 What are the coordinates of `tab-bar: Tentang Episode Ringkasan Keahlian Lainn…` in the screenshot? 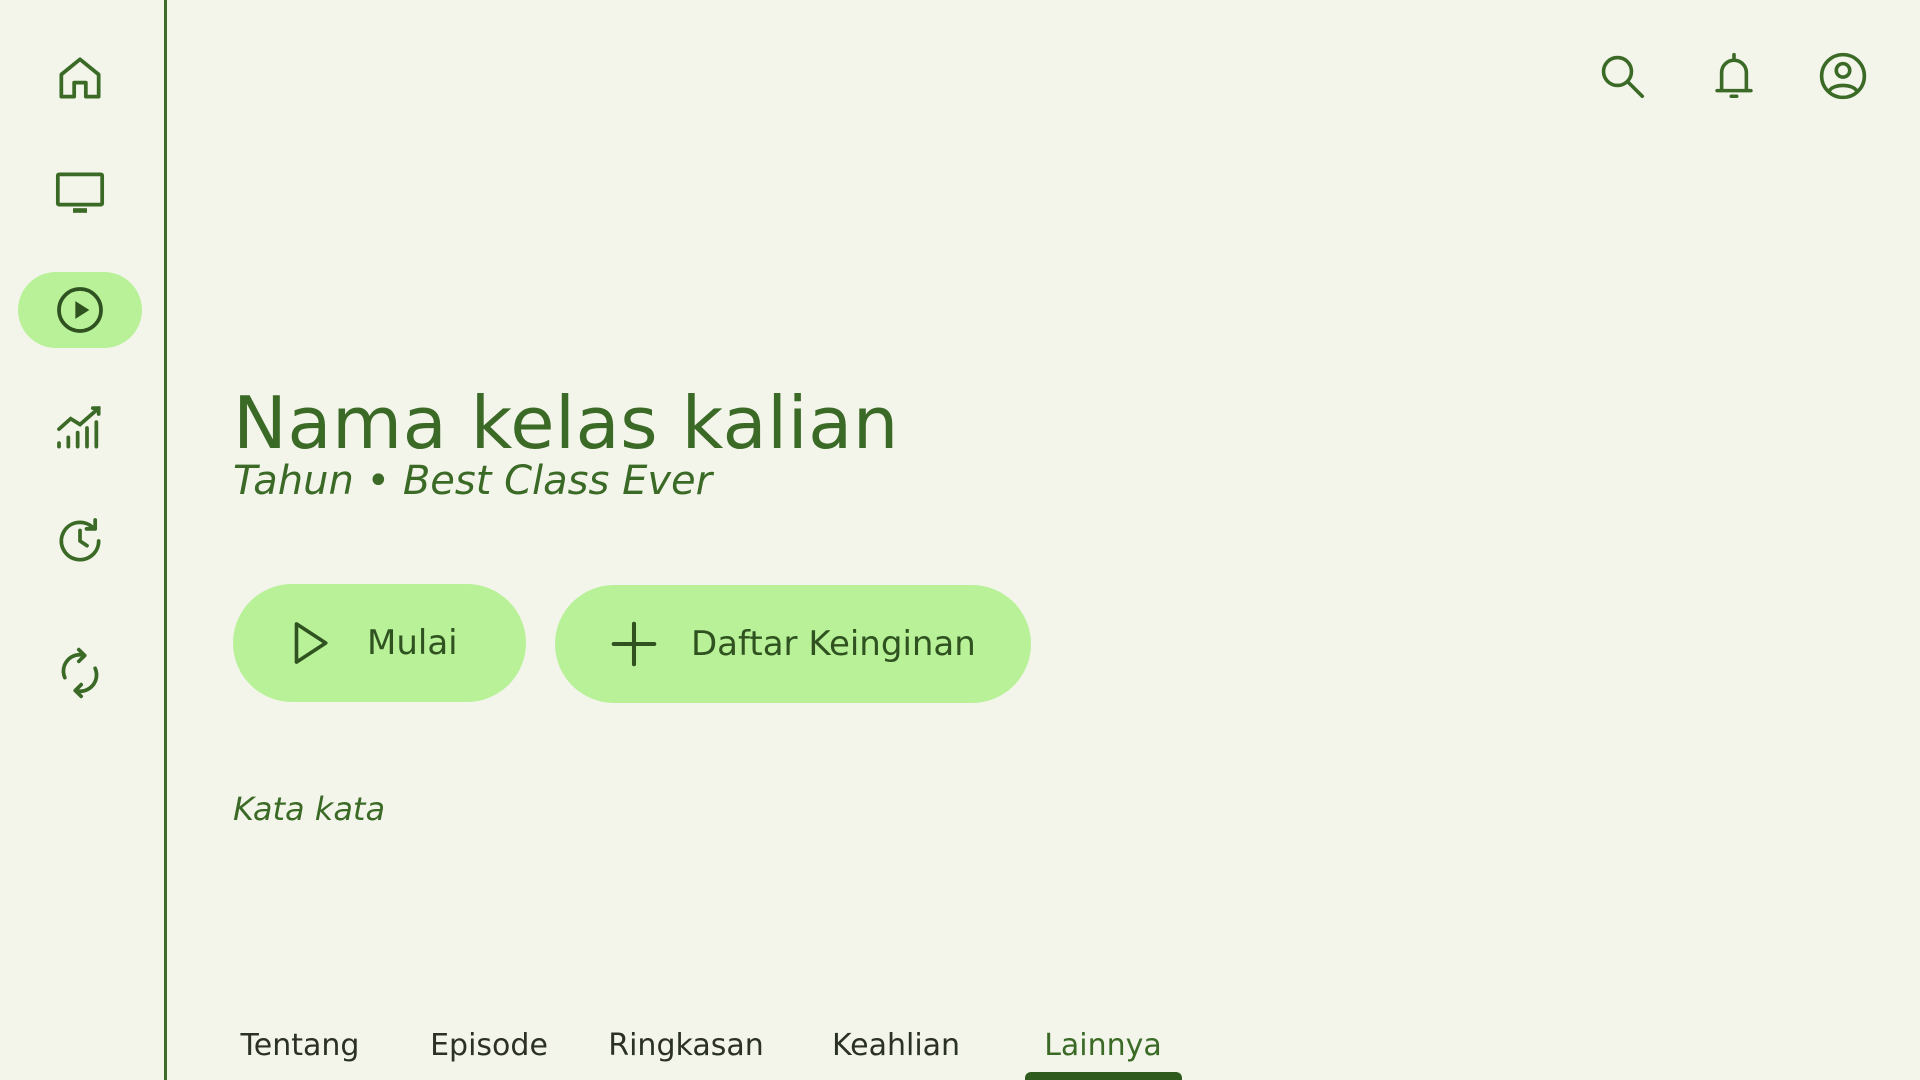 It's located at (960, 1050).